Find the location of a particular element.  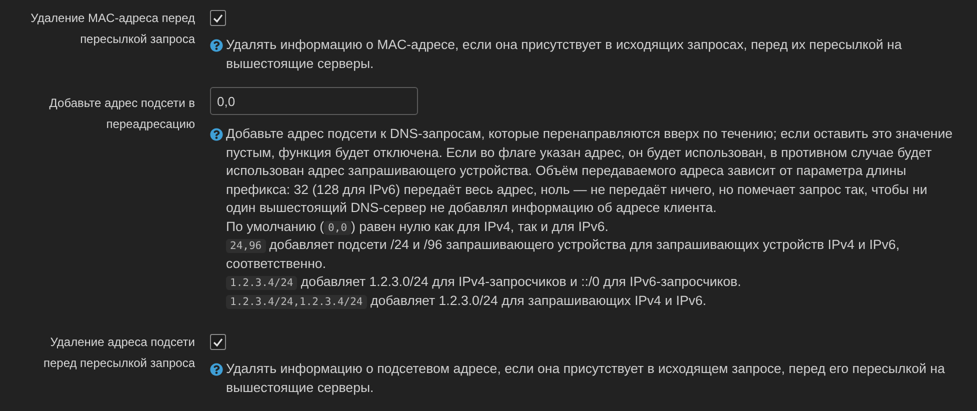

help-text: 24,96 добавляет подсети /24 и /96 запрашивающего устройства для запрашивающих устройств IPv4 и IPv6, соответственно. is located at coordinates (563, 254).